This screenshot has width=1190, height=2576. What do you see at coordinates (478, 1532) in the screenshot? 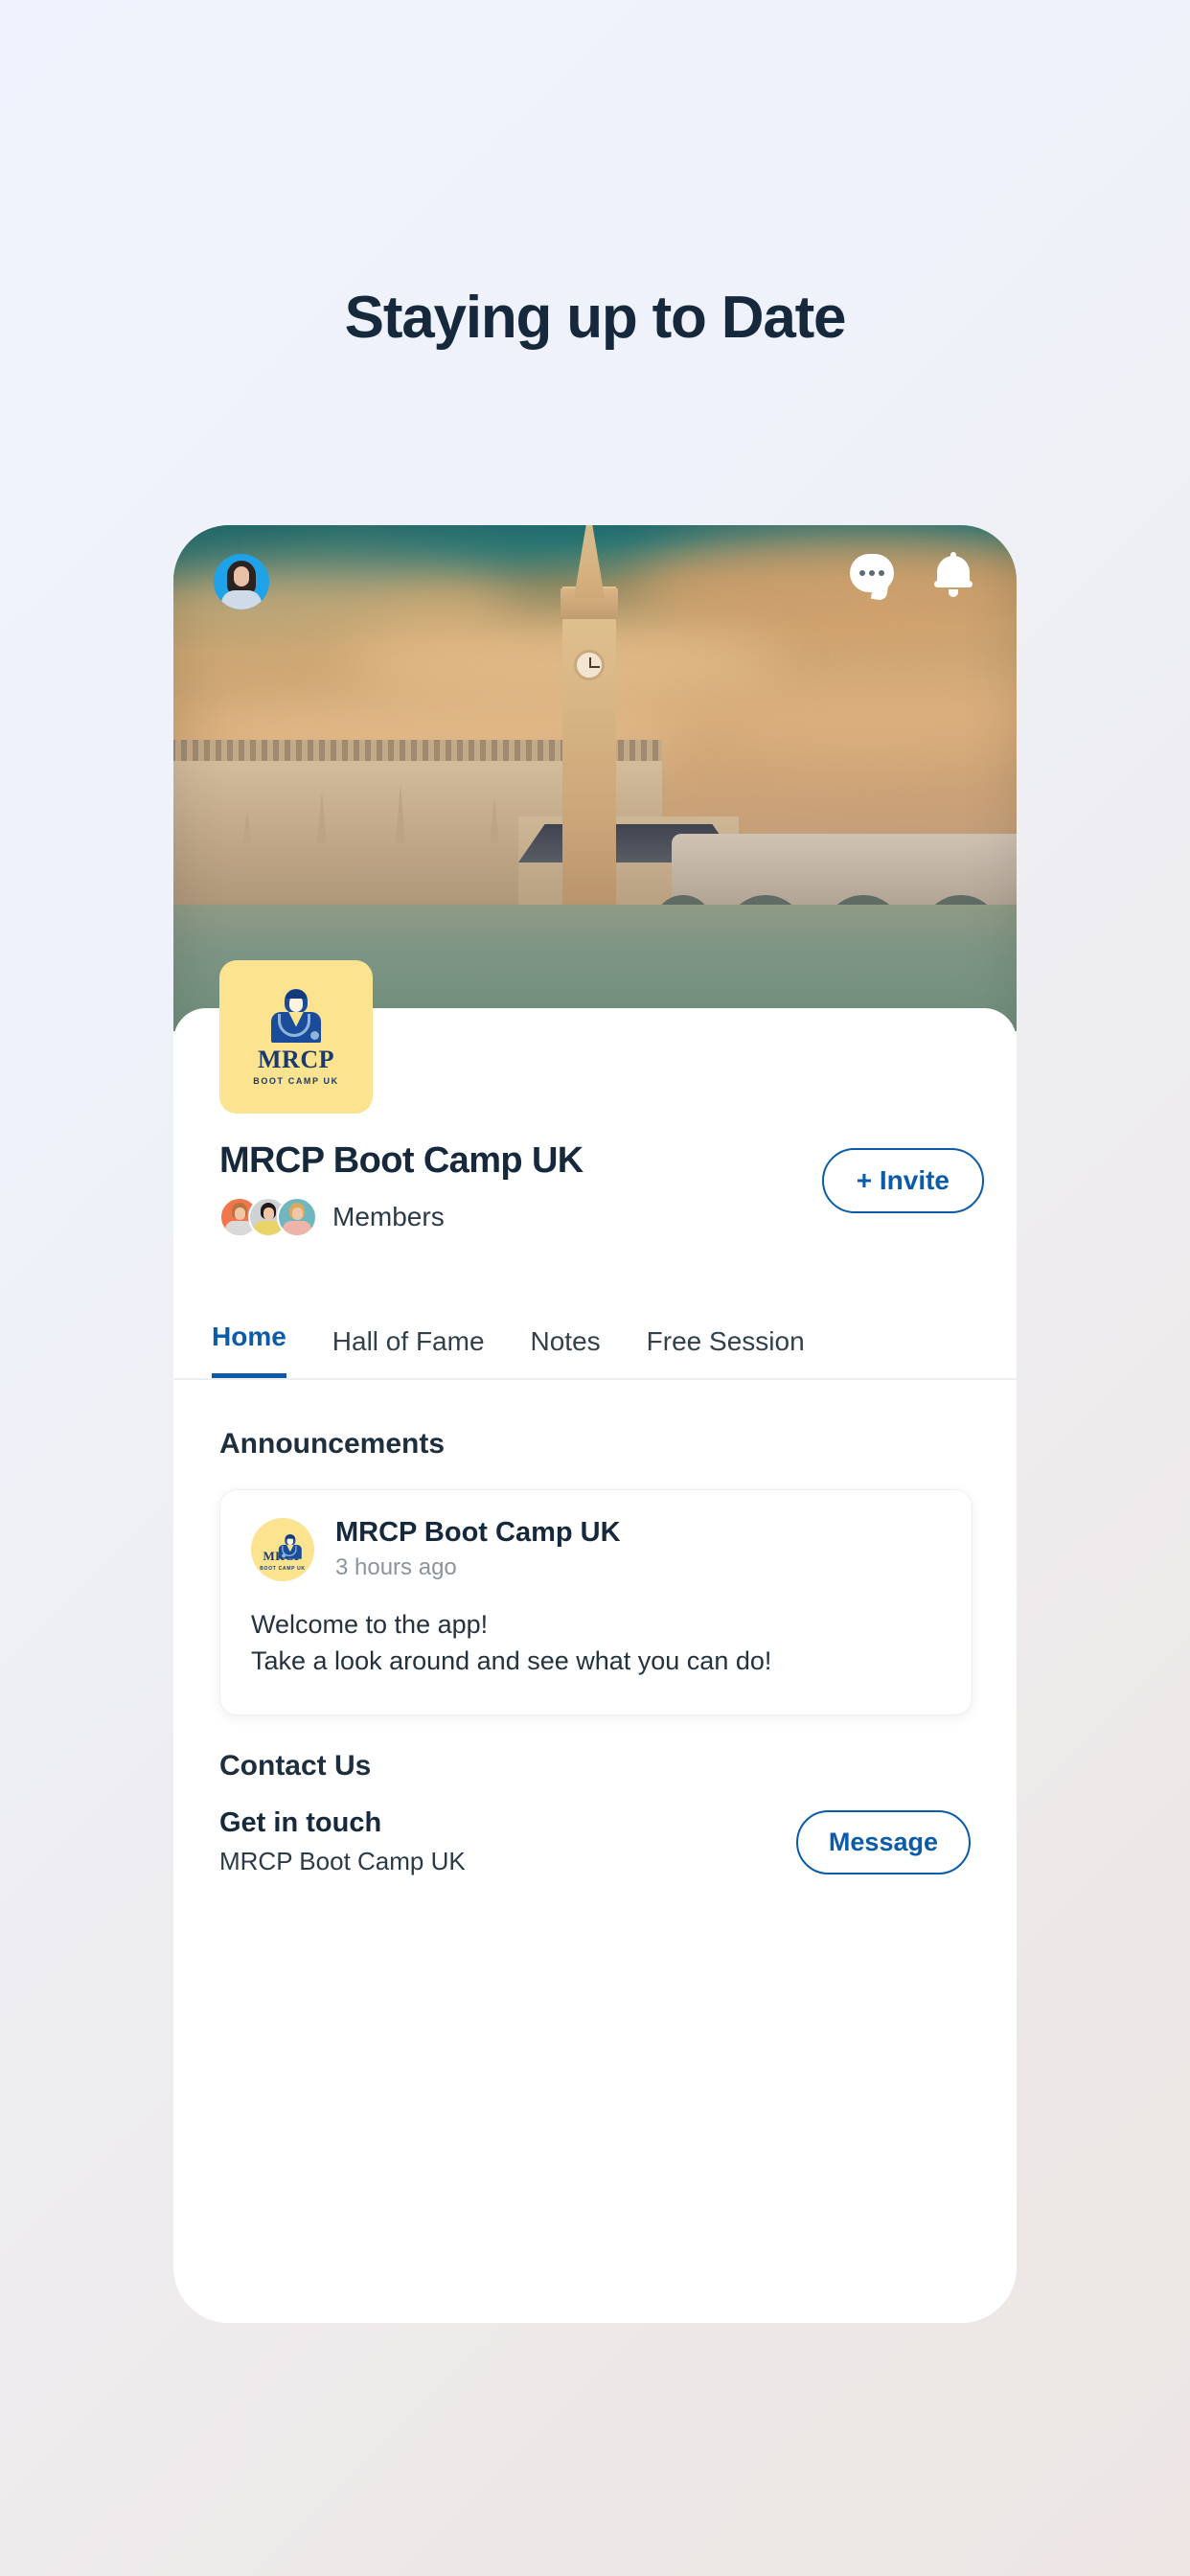
I see `announcement-author: MRCP Boot Camp UK` at bounding box center [478, 1532].